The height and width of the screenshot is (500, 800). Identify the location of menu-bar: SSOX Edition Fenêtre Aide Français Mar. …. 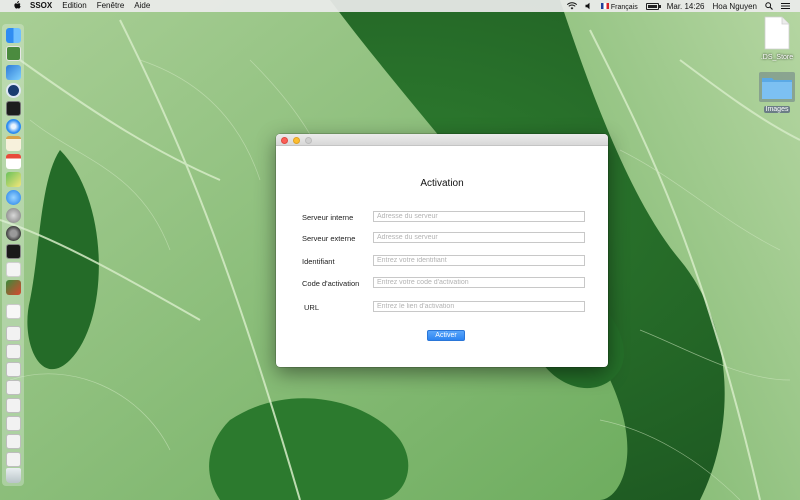
(400, 6).